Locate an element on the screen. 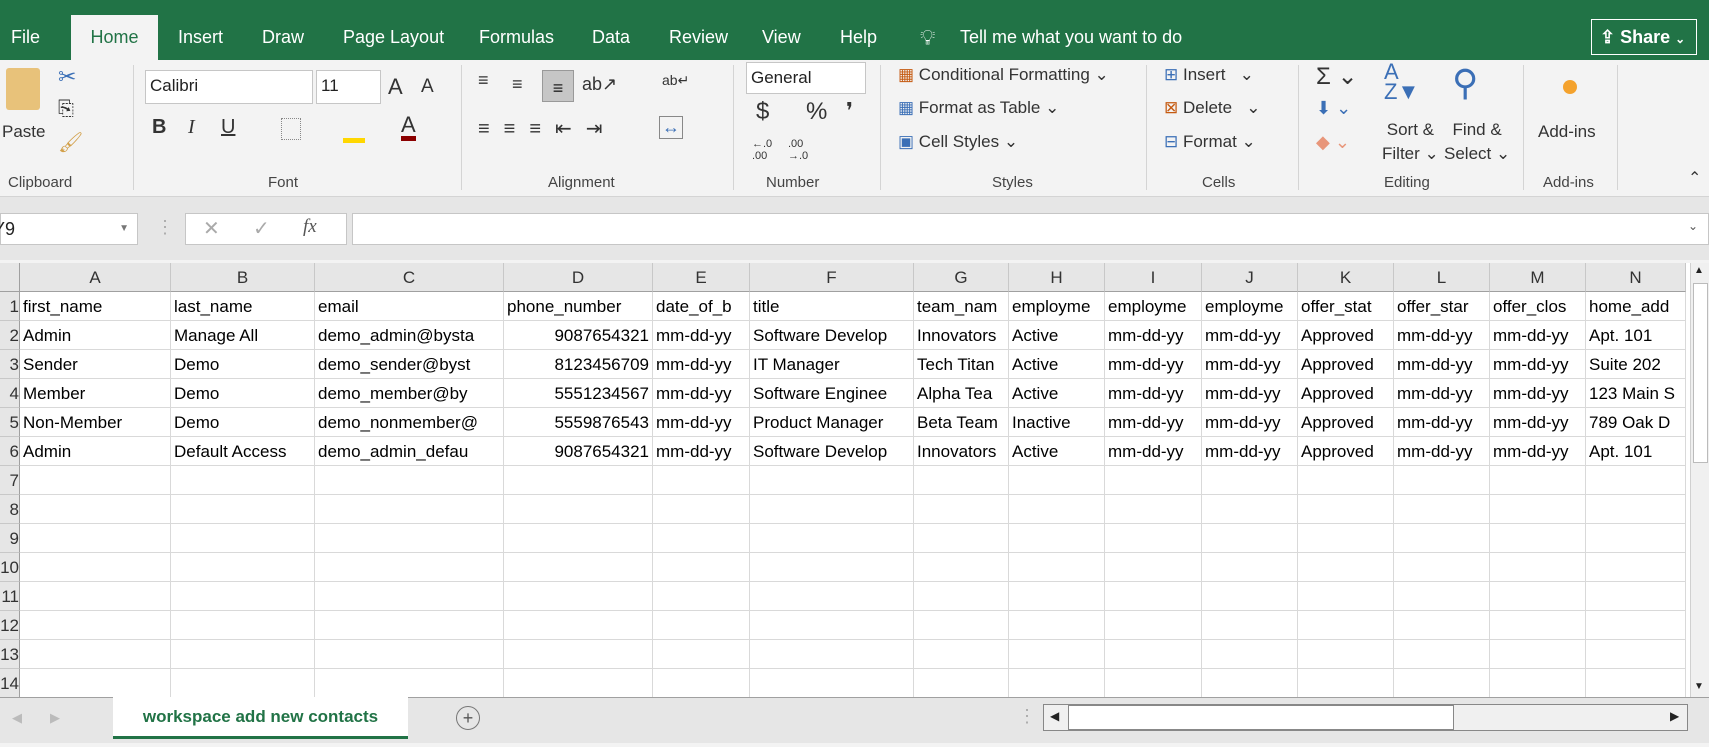 The height and width of the screenshot is (747, 1709). increase-font-icon: A is located at coordinates (395, 87).